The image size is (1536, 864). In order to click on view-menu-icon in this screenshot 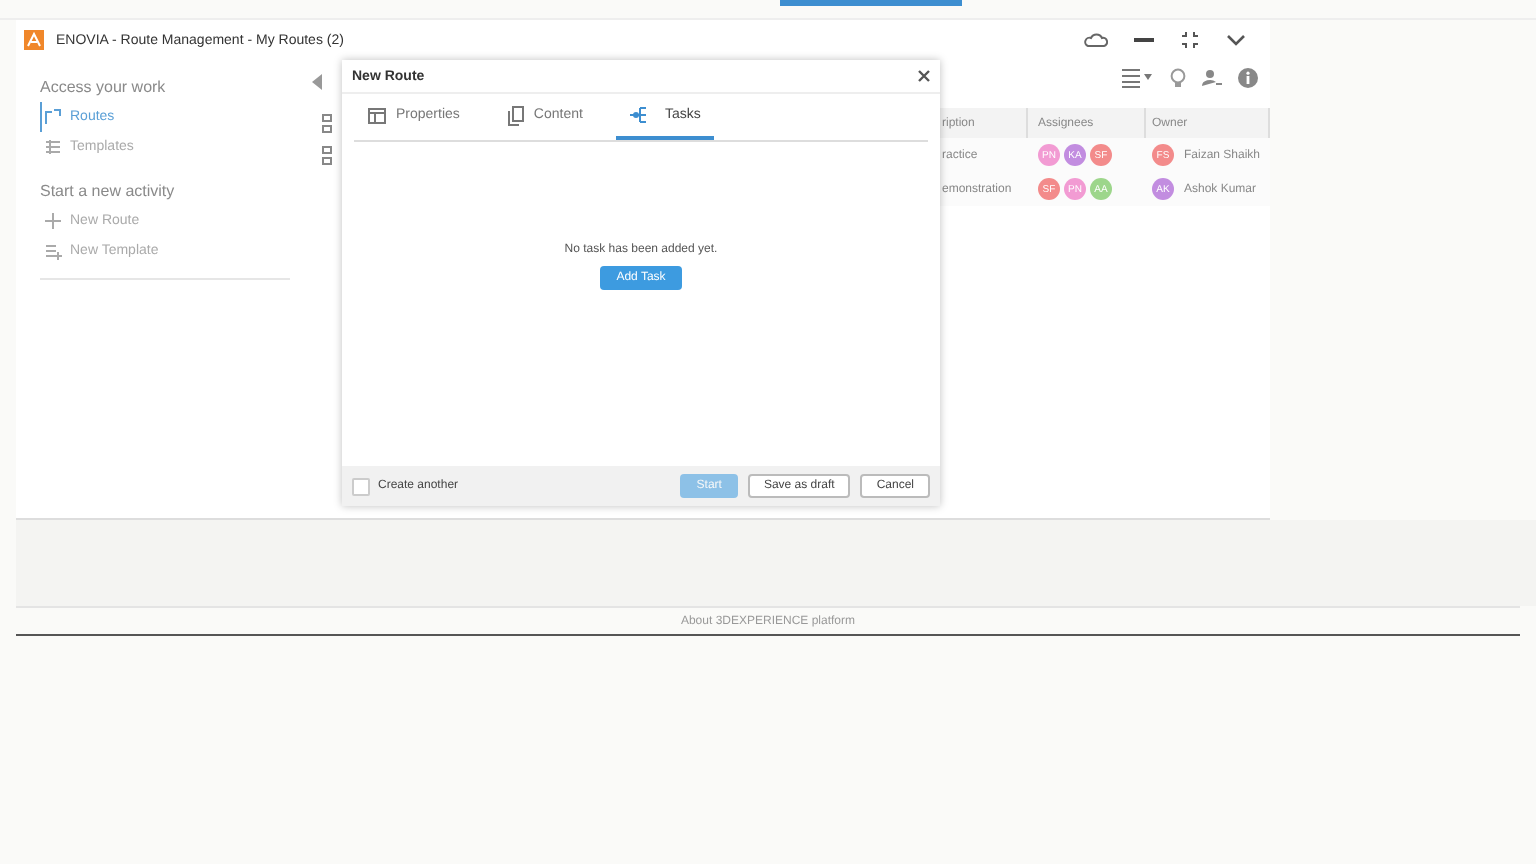, I will do `click(1138, 78)`.